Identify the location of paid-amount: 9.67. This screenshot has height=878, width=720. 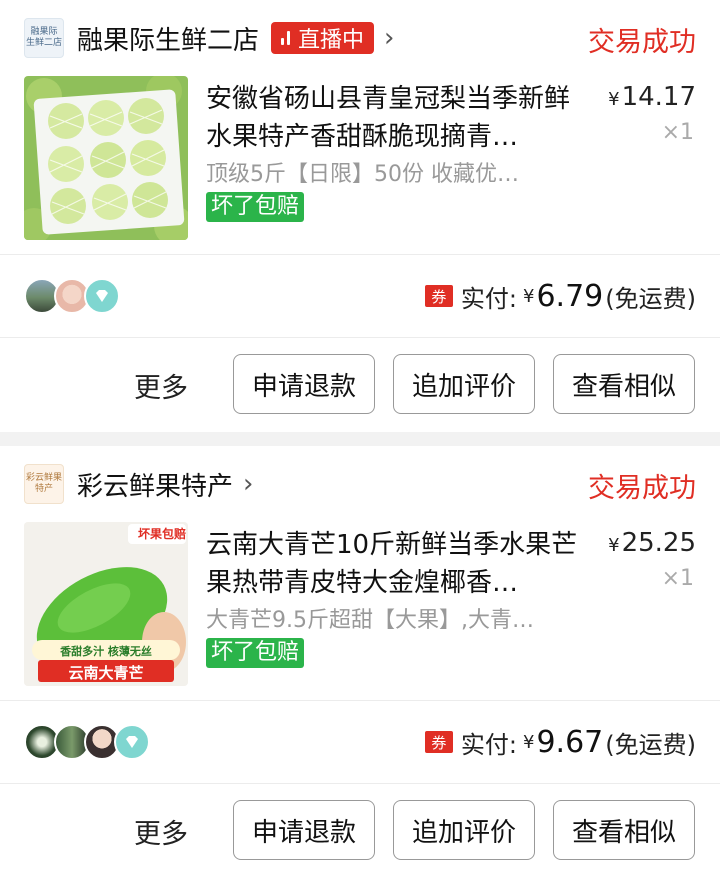
(570, 742).